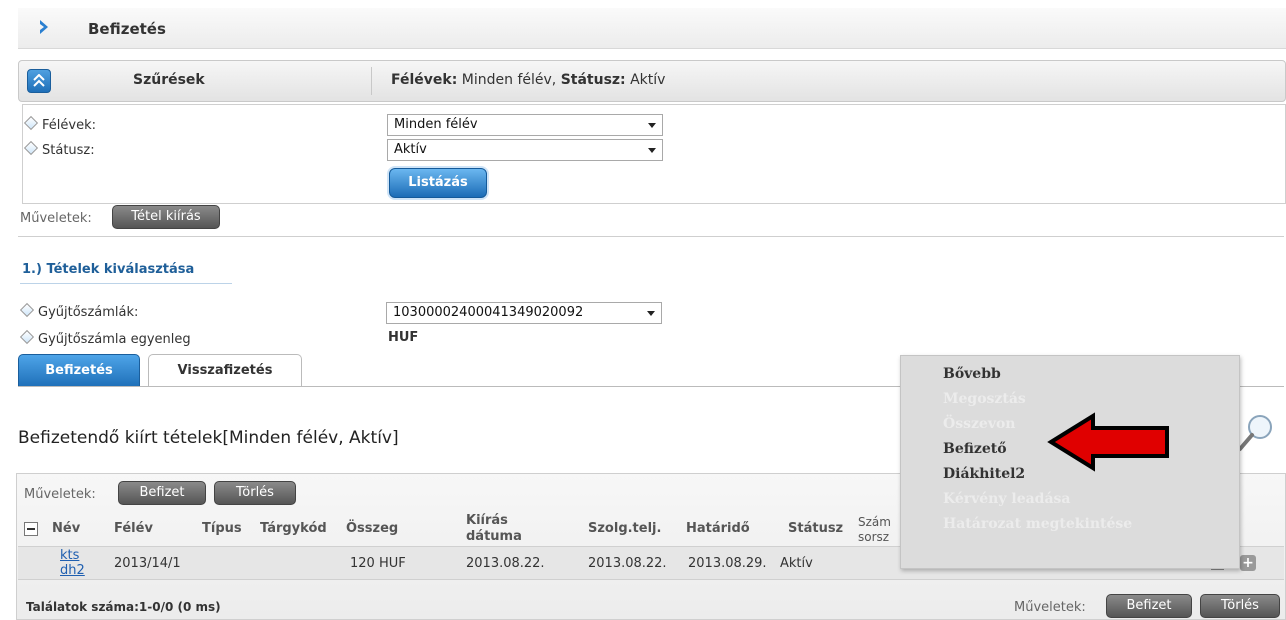 This screenshot has width=1286, height=620. Describe the element at coordinates (487, 520) in the screenshot. I see `col-kiiras: Kiírás` at that location.